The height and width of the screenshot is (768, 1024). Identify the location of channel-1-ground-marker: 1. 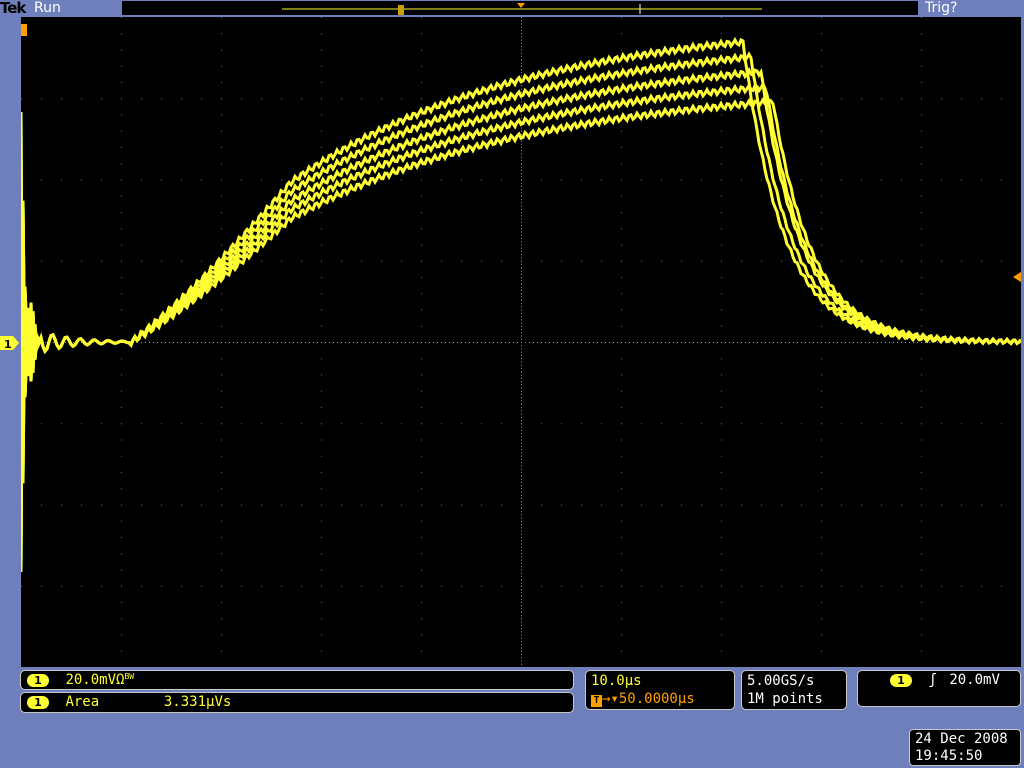
(10, 343).